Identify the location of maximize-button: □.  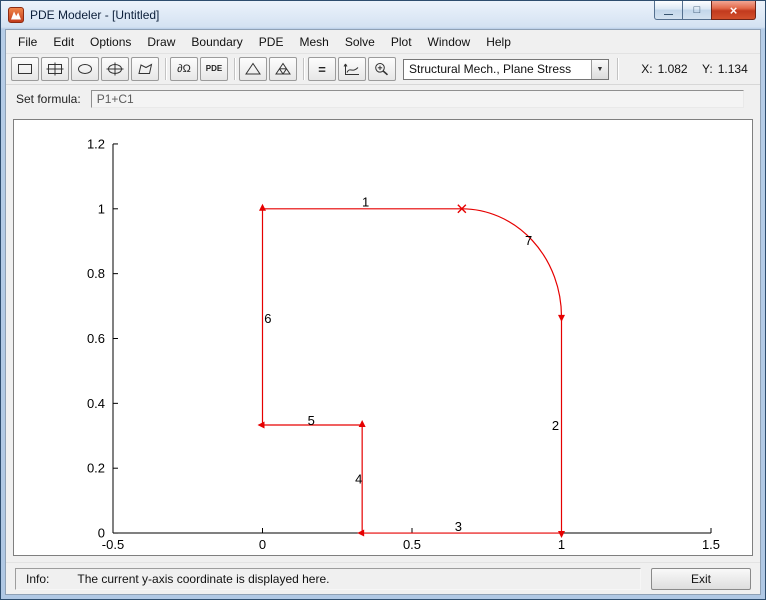
(697, 10).